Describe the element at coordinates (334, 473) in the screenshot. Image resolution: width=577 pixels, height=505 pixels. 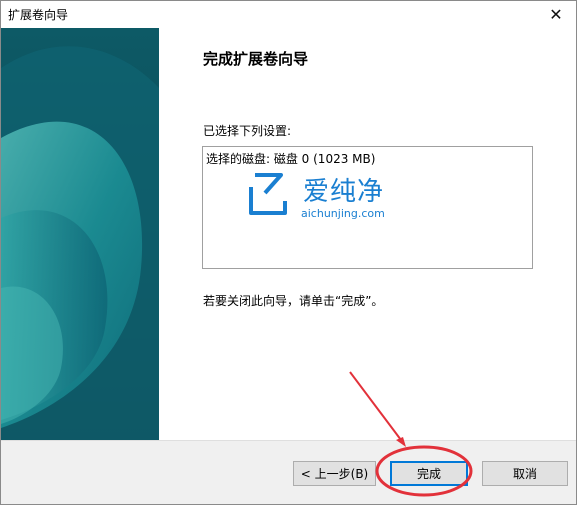
I see `back-button: < 上一步(B)` at that location.